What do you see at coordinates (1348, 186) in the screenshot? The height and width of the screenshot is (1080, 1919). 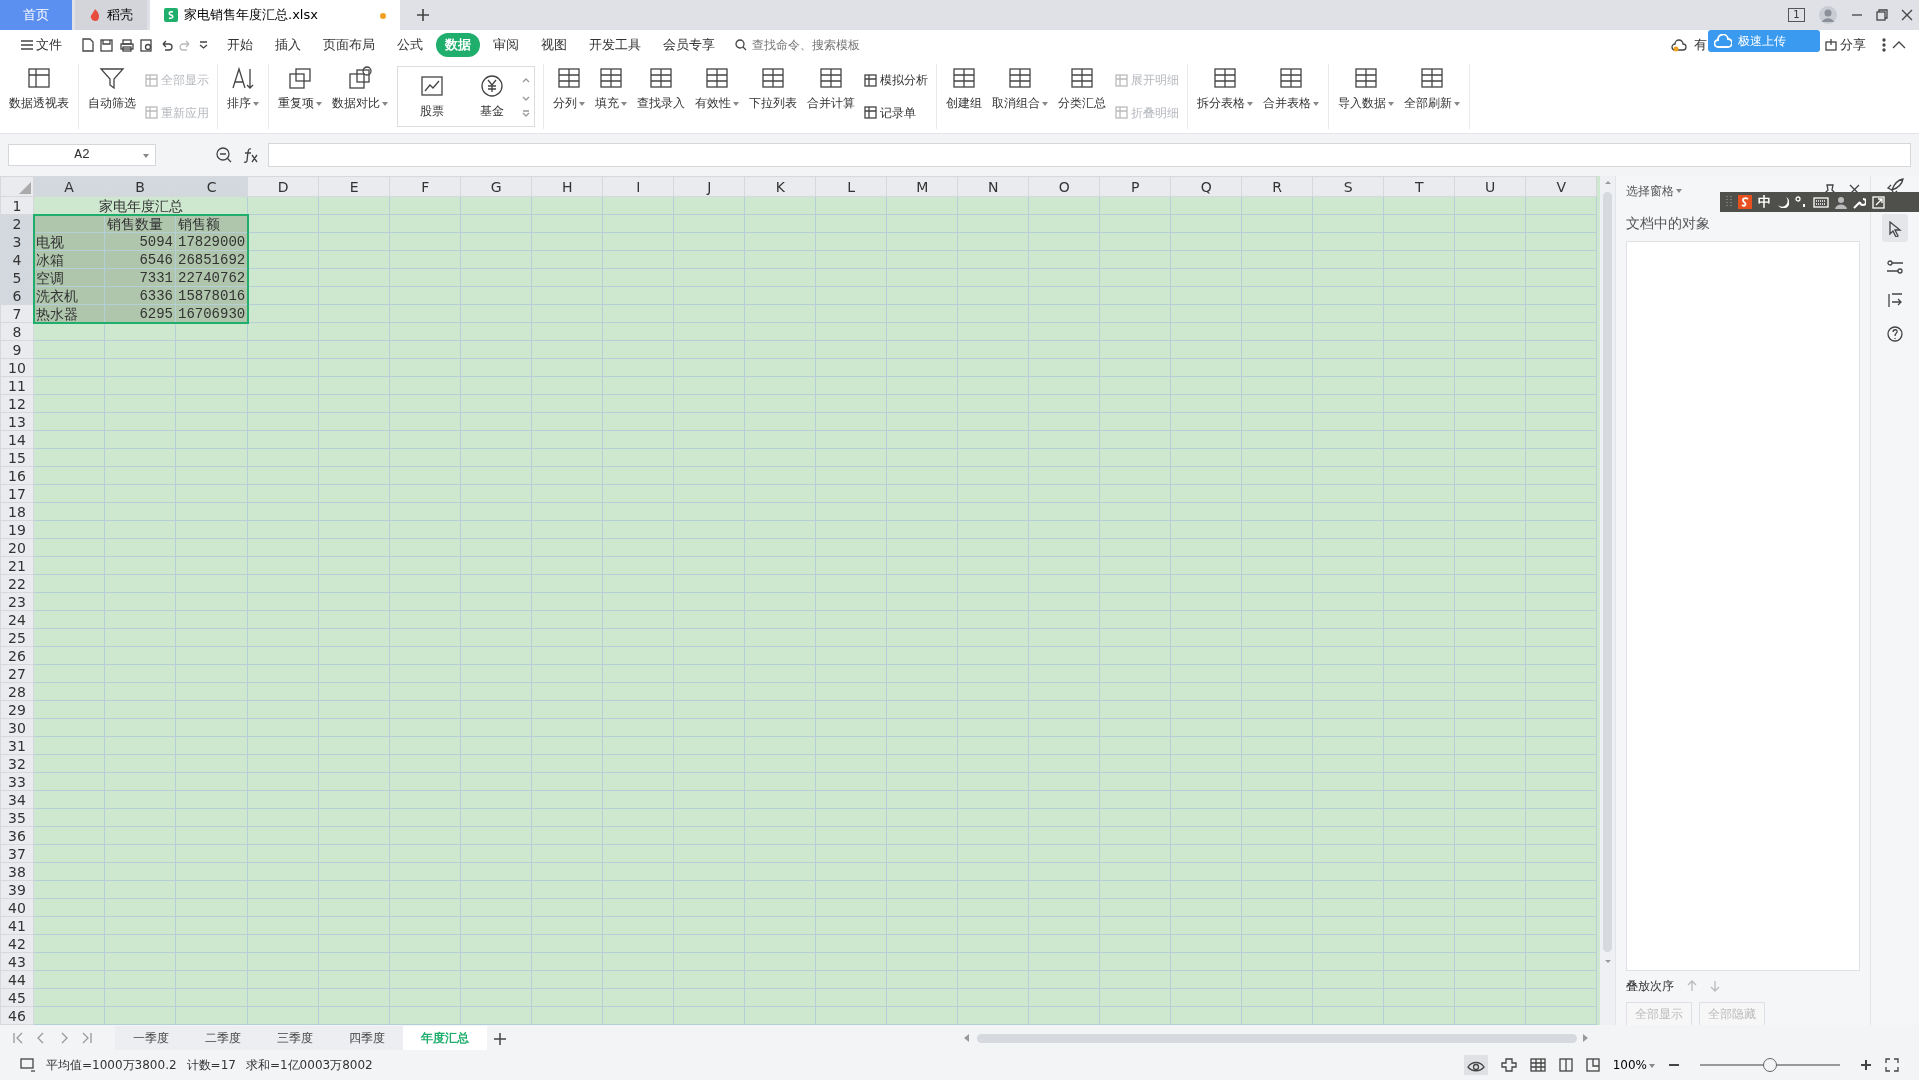 I see `column-header: S` at bounding box center [1348, 186].